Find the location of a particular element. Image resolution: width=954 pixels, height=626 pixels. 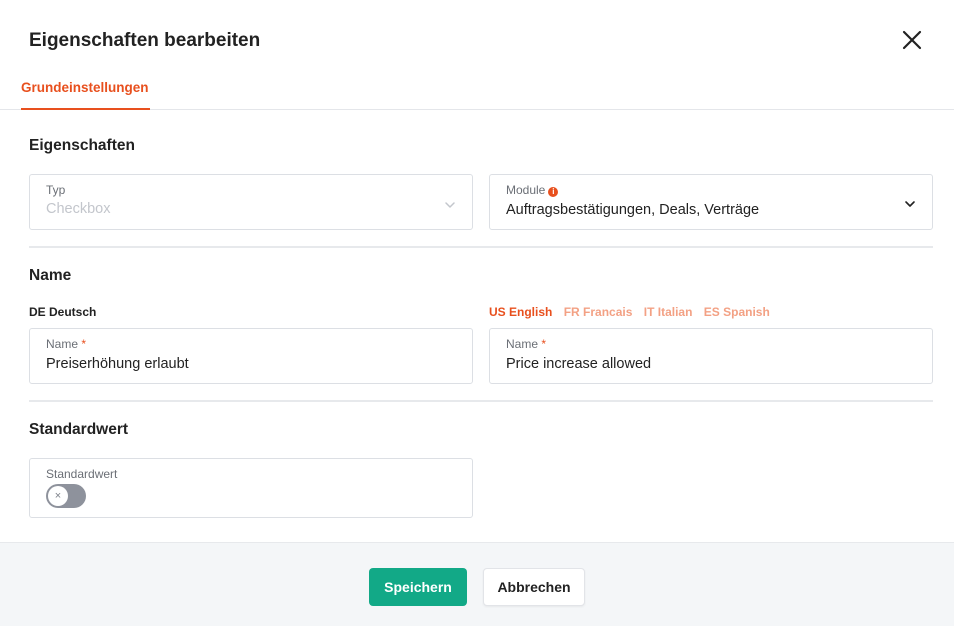

language-tab-spanish: ES Spanish is located at coordinates (737, 312).